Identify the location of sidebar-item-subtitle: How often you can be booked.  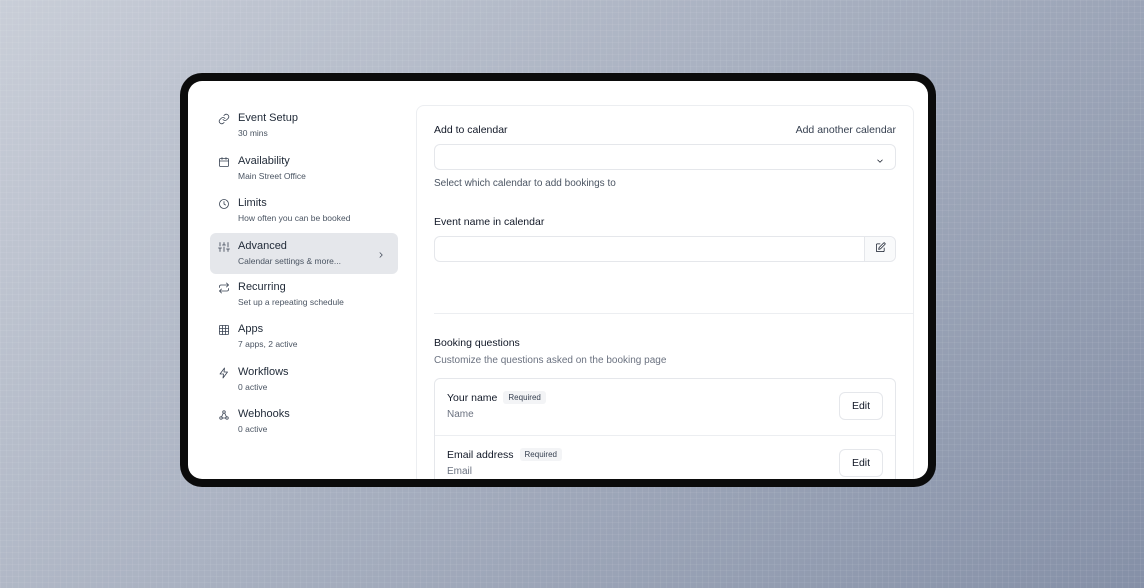
(294, 218).